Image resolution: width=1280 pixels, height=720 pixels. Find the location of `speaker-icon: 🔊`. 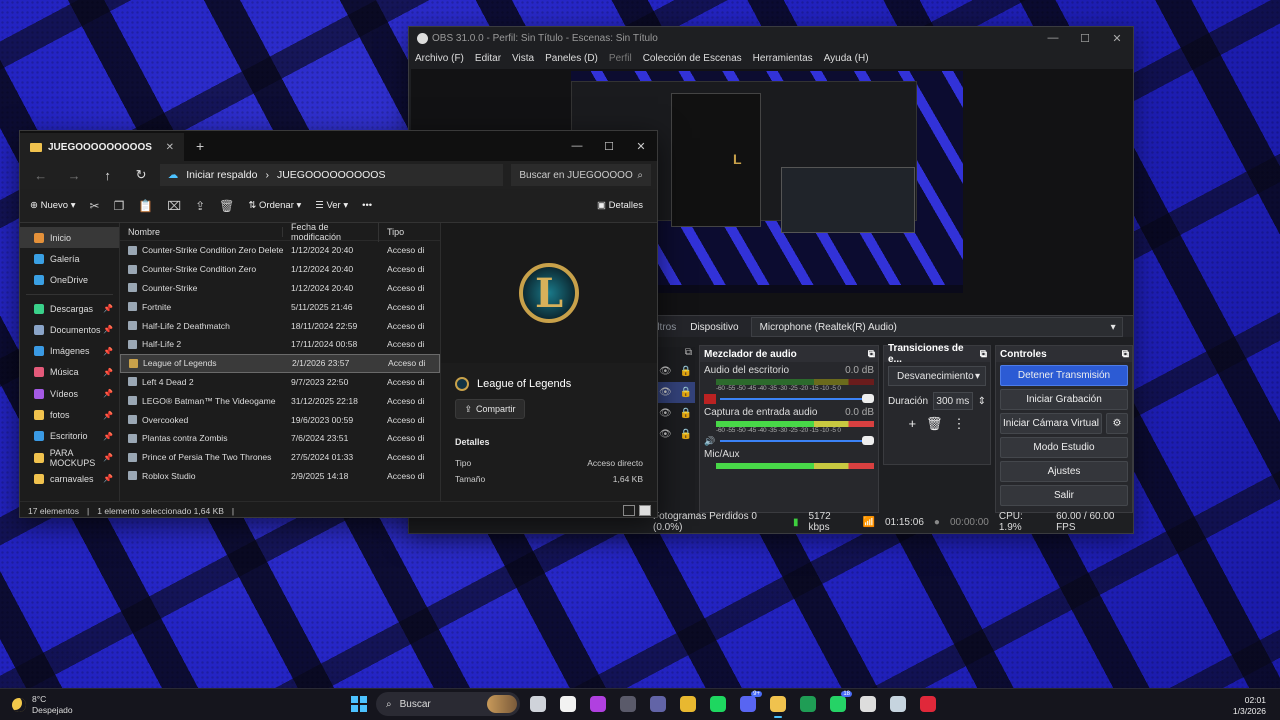

speaker-icon: 🔊 is located at coordinates (710, 441).